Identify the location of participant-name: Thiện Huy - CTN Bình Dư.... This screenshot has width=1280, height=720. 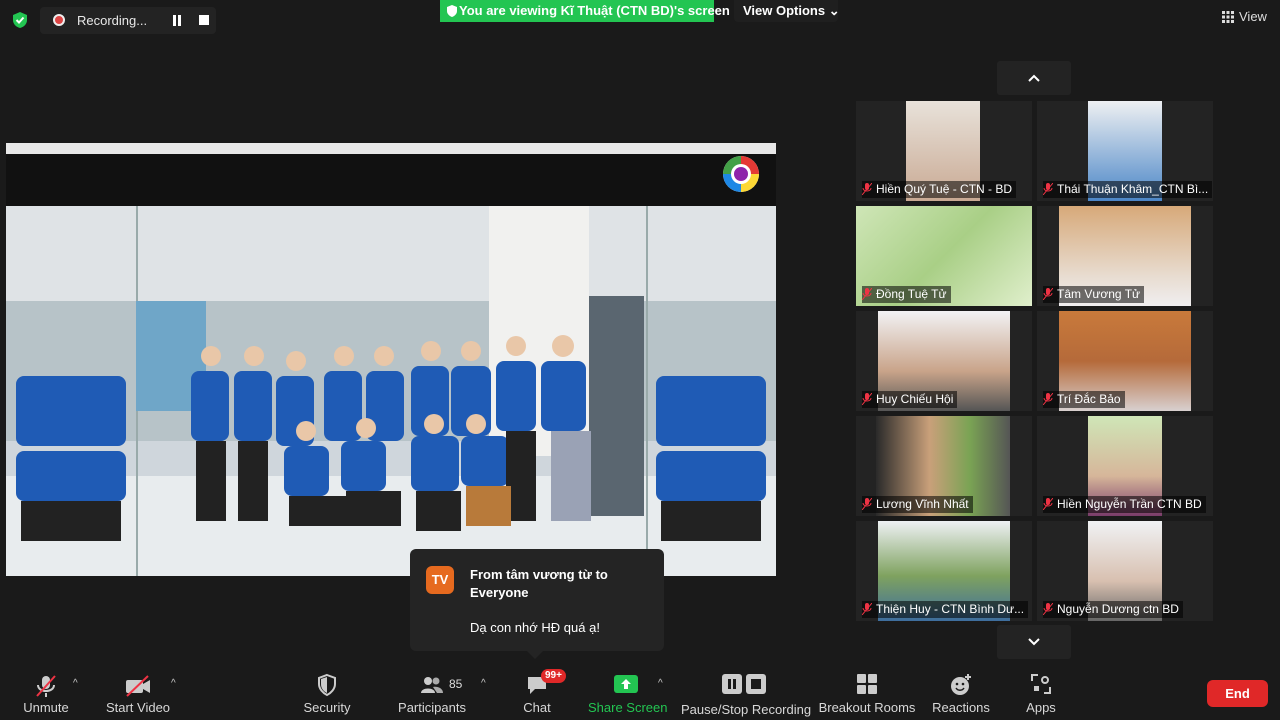
(950, 609).